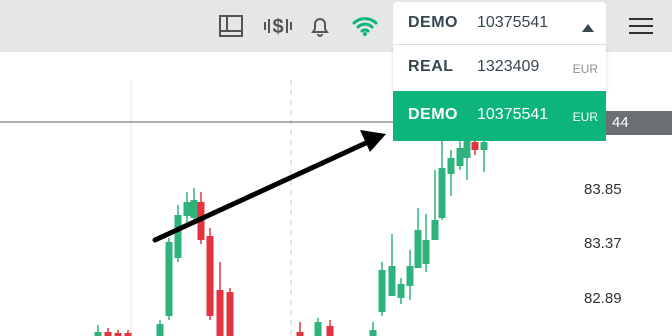  I want to click on account-option-demo: DEMO 10375541 EUR, so click(499, 116).